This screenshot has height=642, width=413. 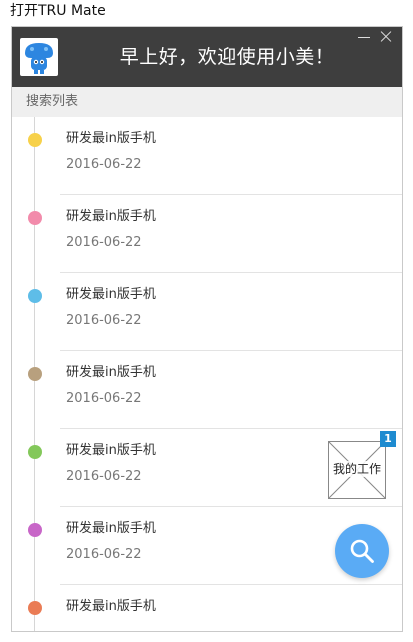 I want to click on close-icon, so click(x=386, y=37).